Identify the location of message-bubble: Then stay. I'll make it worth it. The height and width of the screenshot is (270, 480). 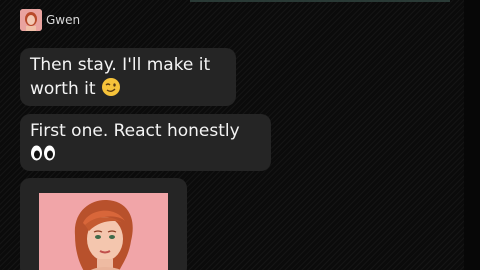
(128, 77).